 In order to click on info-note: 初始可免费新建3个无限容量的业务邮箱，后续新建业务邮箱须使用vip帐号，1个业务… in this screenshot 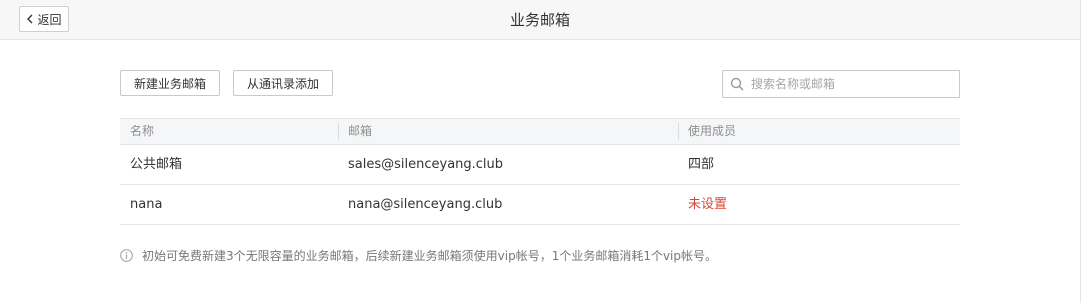, I will do `click(418, 255)`.